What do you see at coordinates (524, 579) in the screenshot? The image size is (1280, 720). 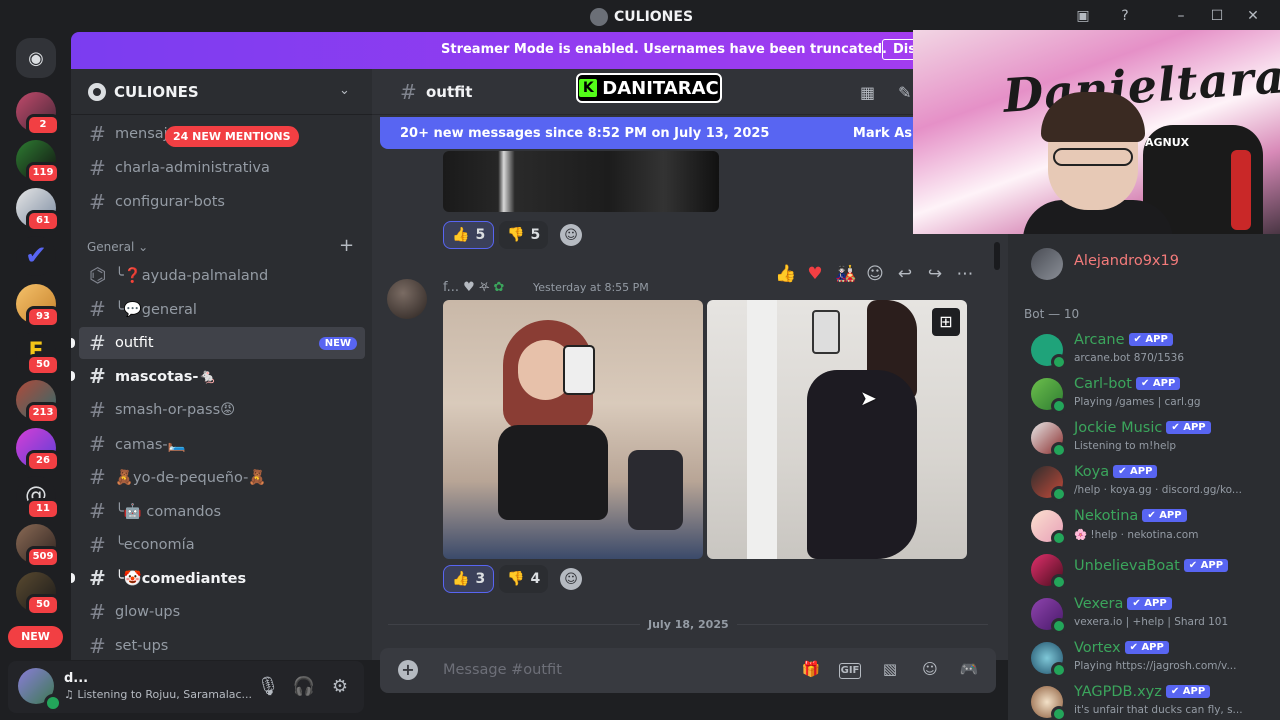 I see `reaction-thumbs-down: 👎 4` at bounding box center [524, 579].